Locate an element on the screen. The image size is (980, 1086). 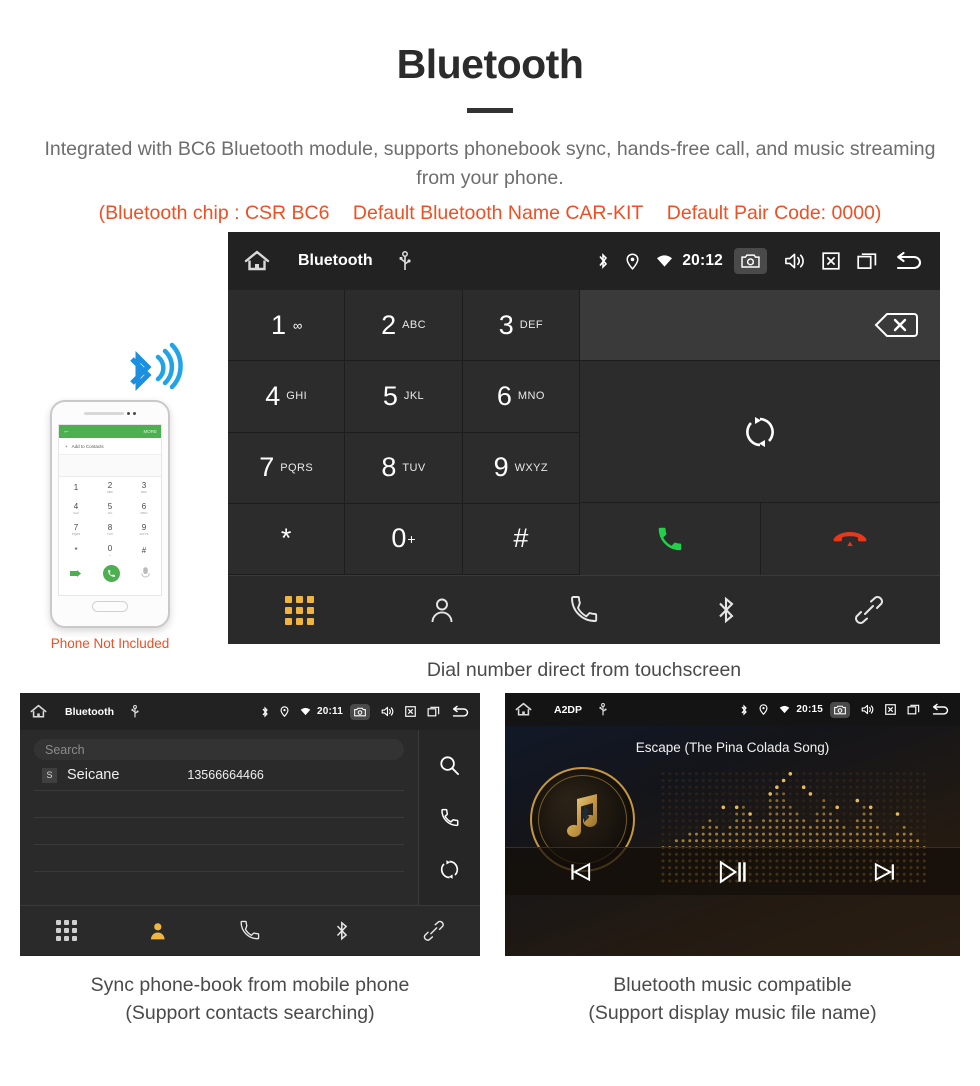
phone-key-letters: GHI is located at coordinates (76, 513).